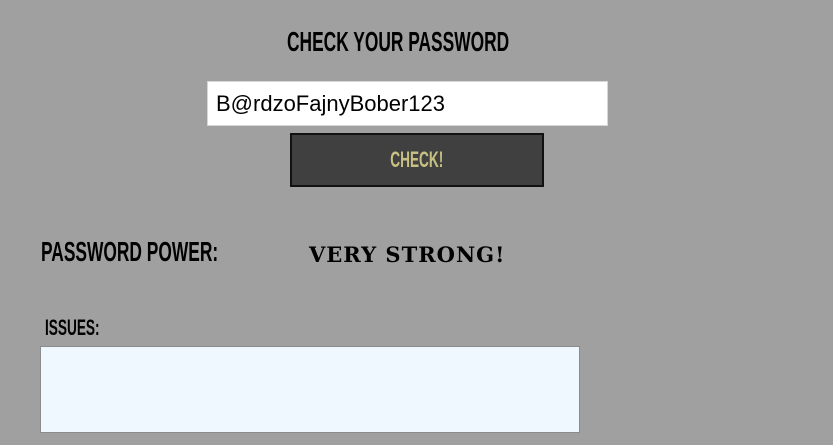 The height and width of the screenshot is (445, 833). I want to click on check-button-label: CHECK!, so click(417, 159).